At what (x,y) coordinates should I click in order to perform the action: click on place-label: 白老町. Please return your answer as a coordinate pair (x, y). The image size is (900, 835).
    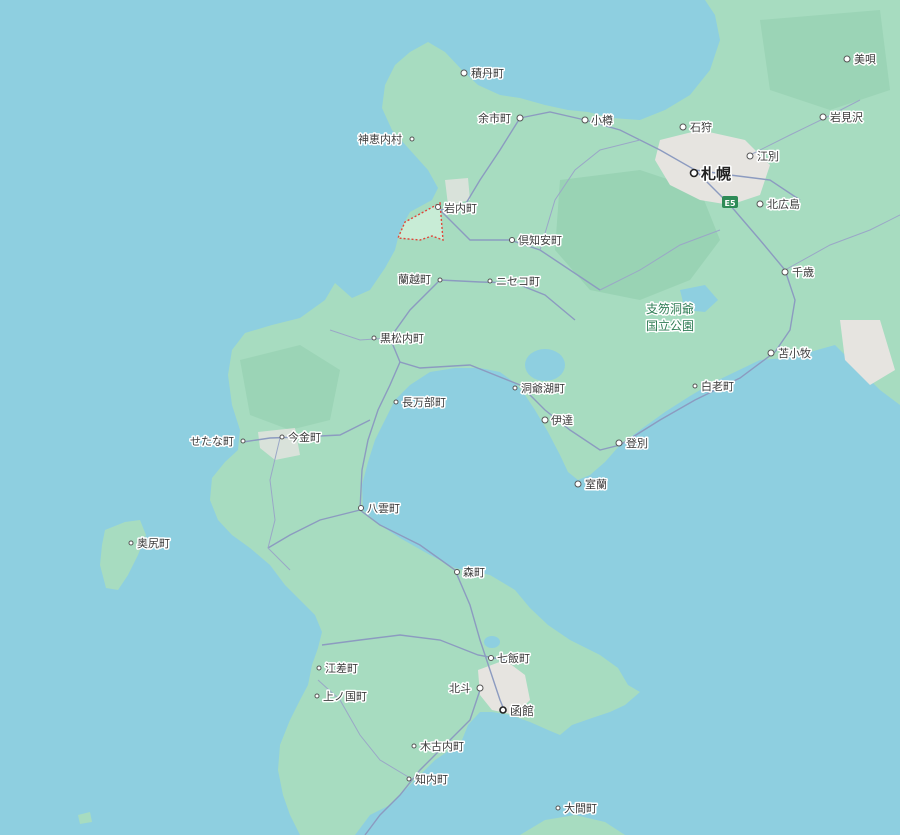
    Looking at the image, I should click on (717, 386).